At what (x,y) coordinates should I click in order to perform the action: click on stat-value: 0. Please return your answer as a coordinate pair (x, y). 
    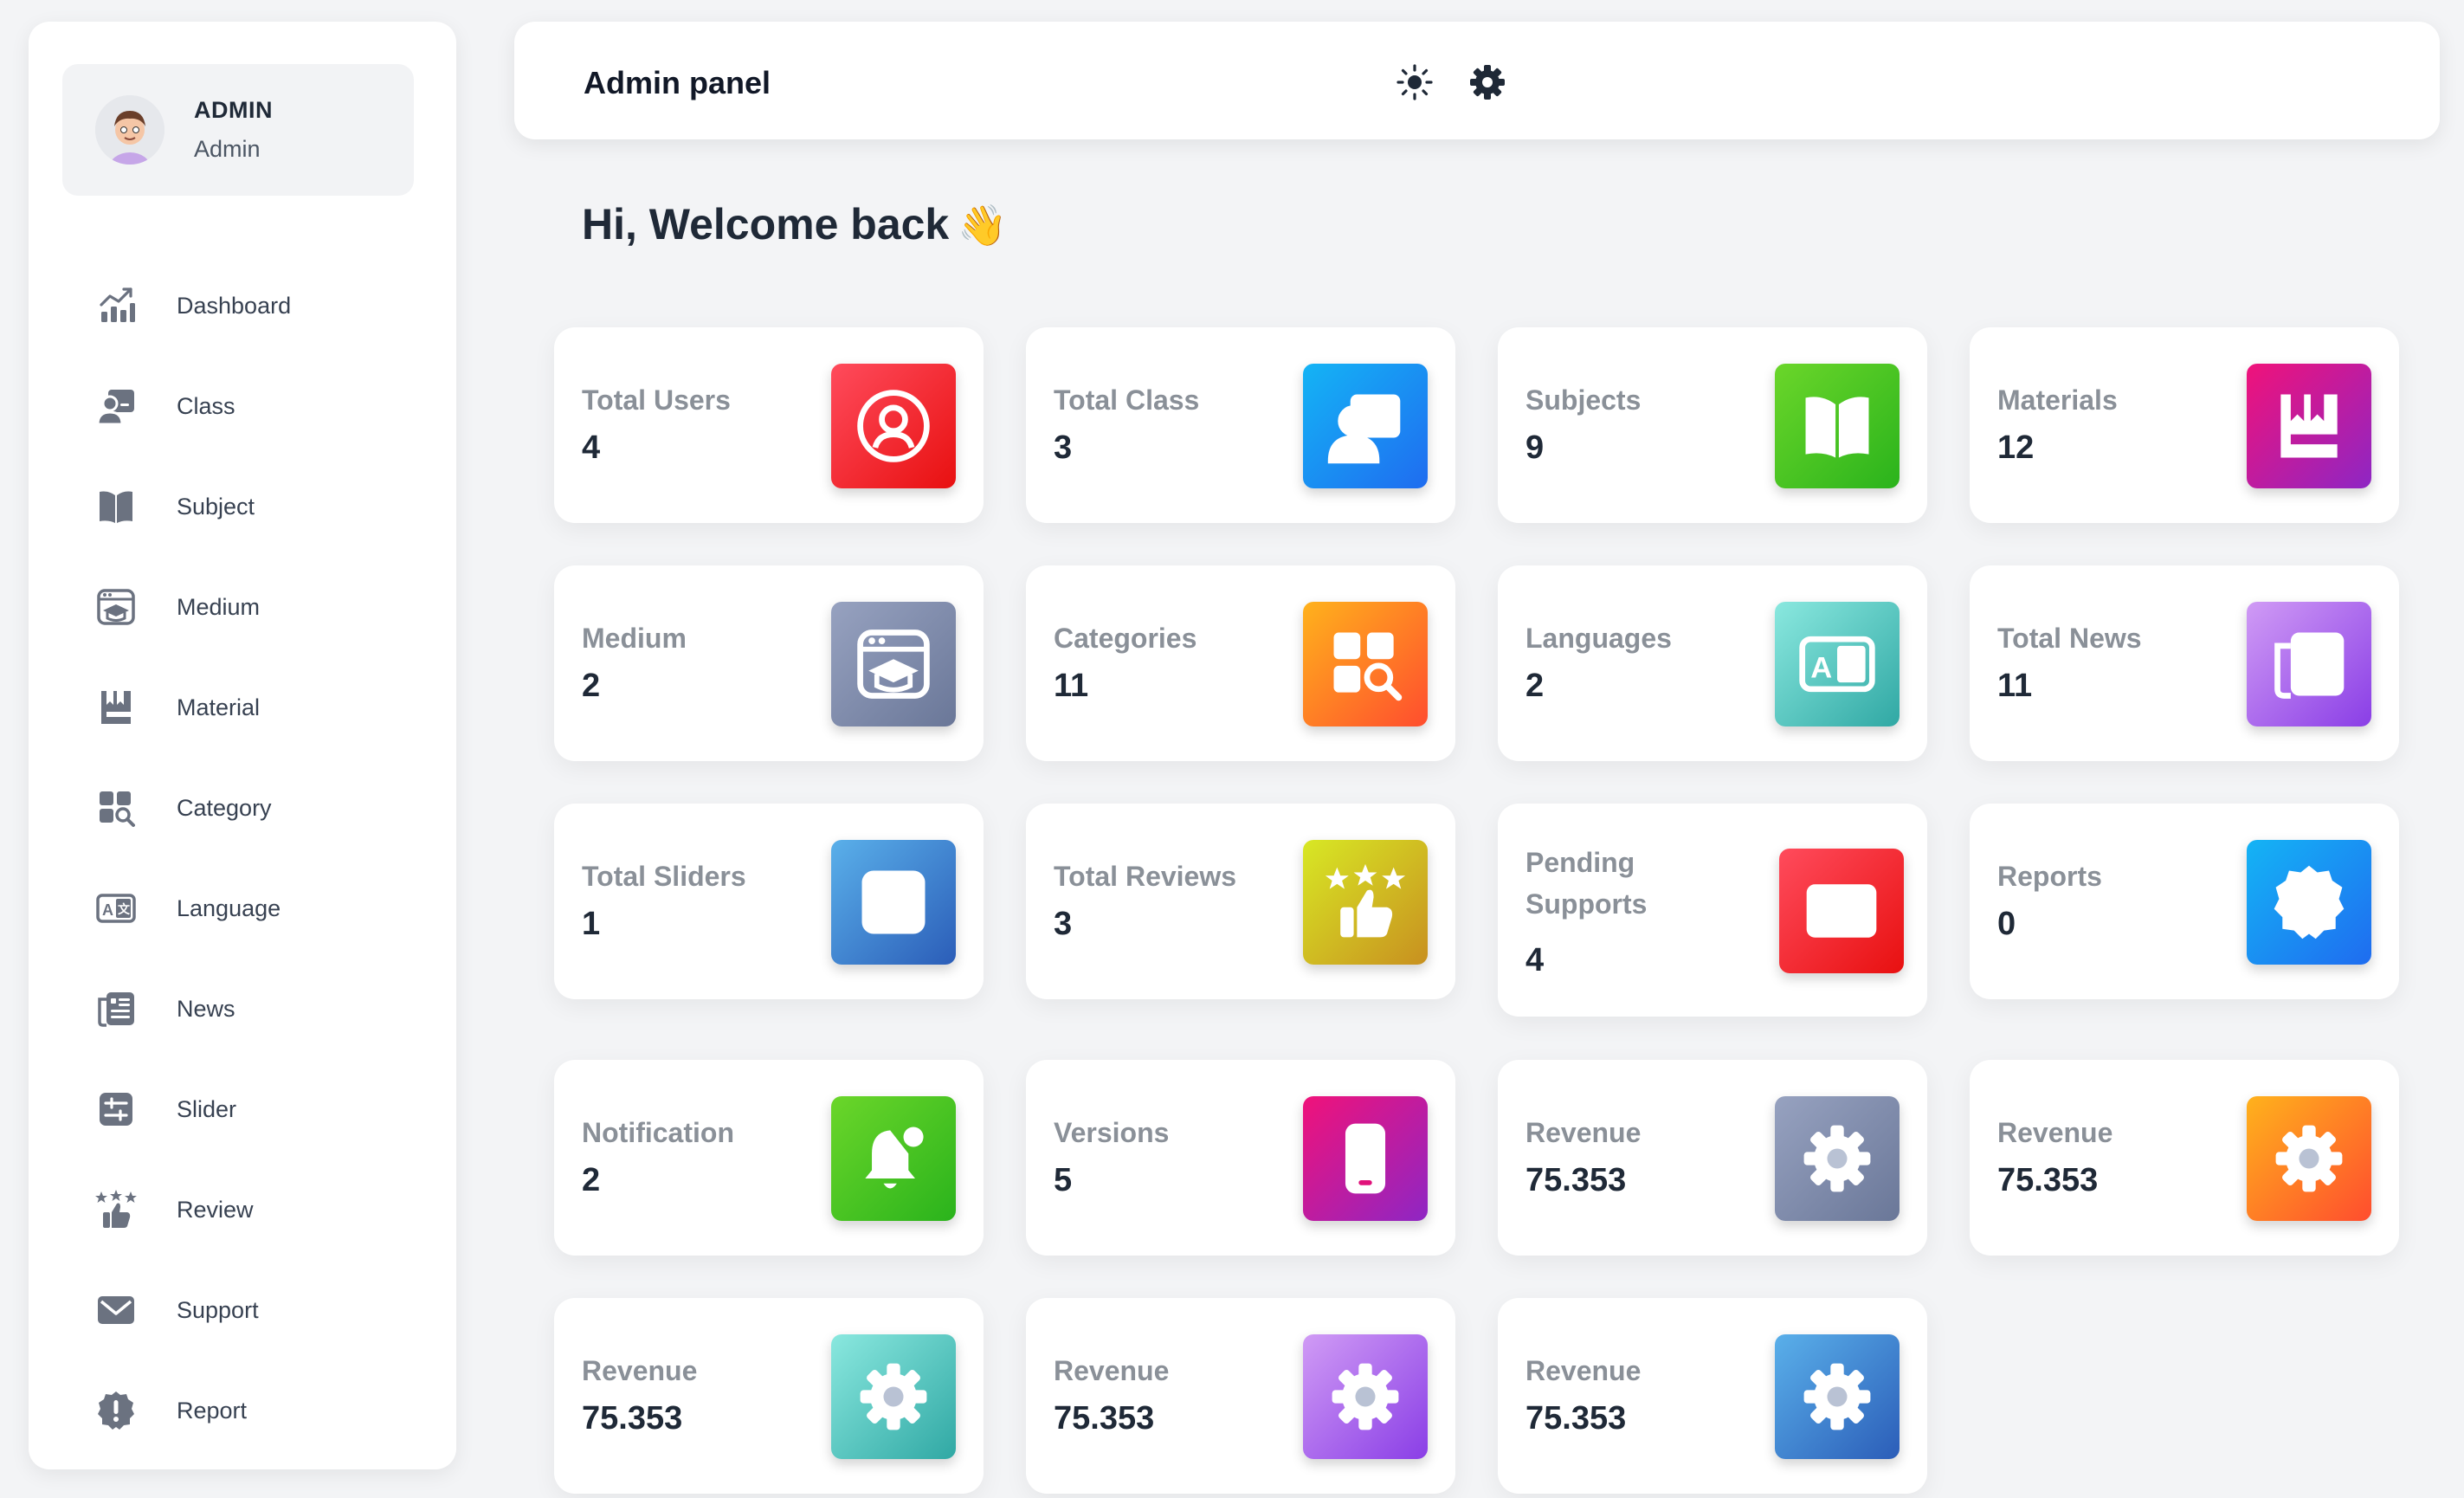
    Looking at the image, I should click on (2006, 924).